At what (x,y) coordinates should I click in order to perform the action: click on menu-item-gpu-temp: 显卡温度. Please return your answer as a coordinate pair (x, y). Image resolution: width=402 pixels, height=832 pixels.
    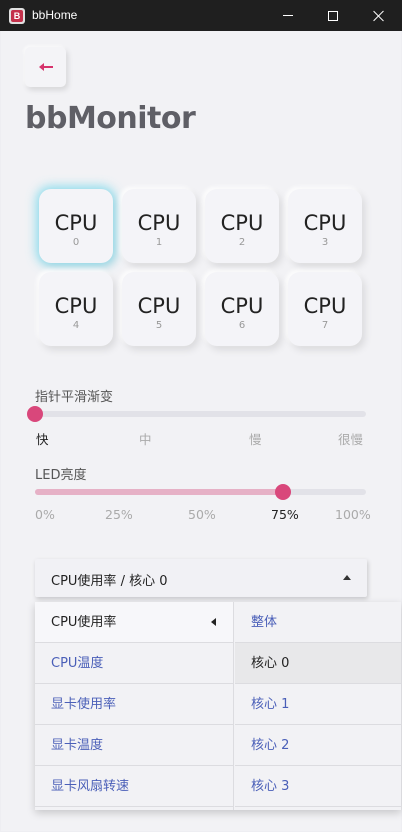
    Looking at the image, I should click on (134, 745).